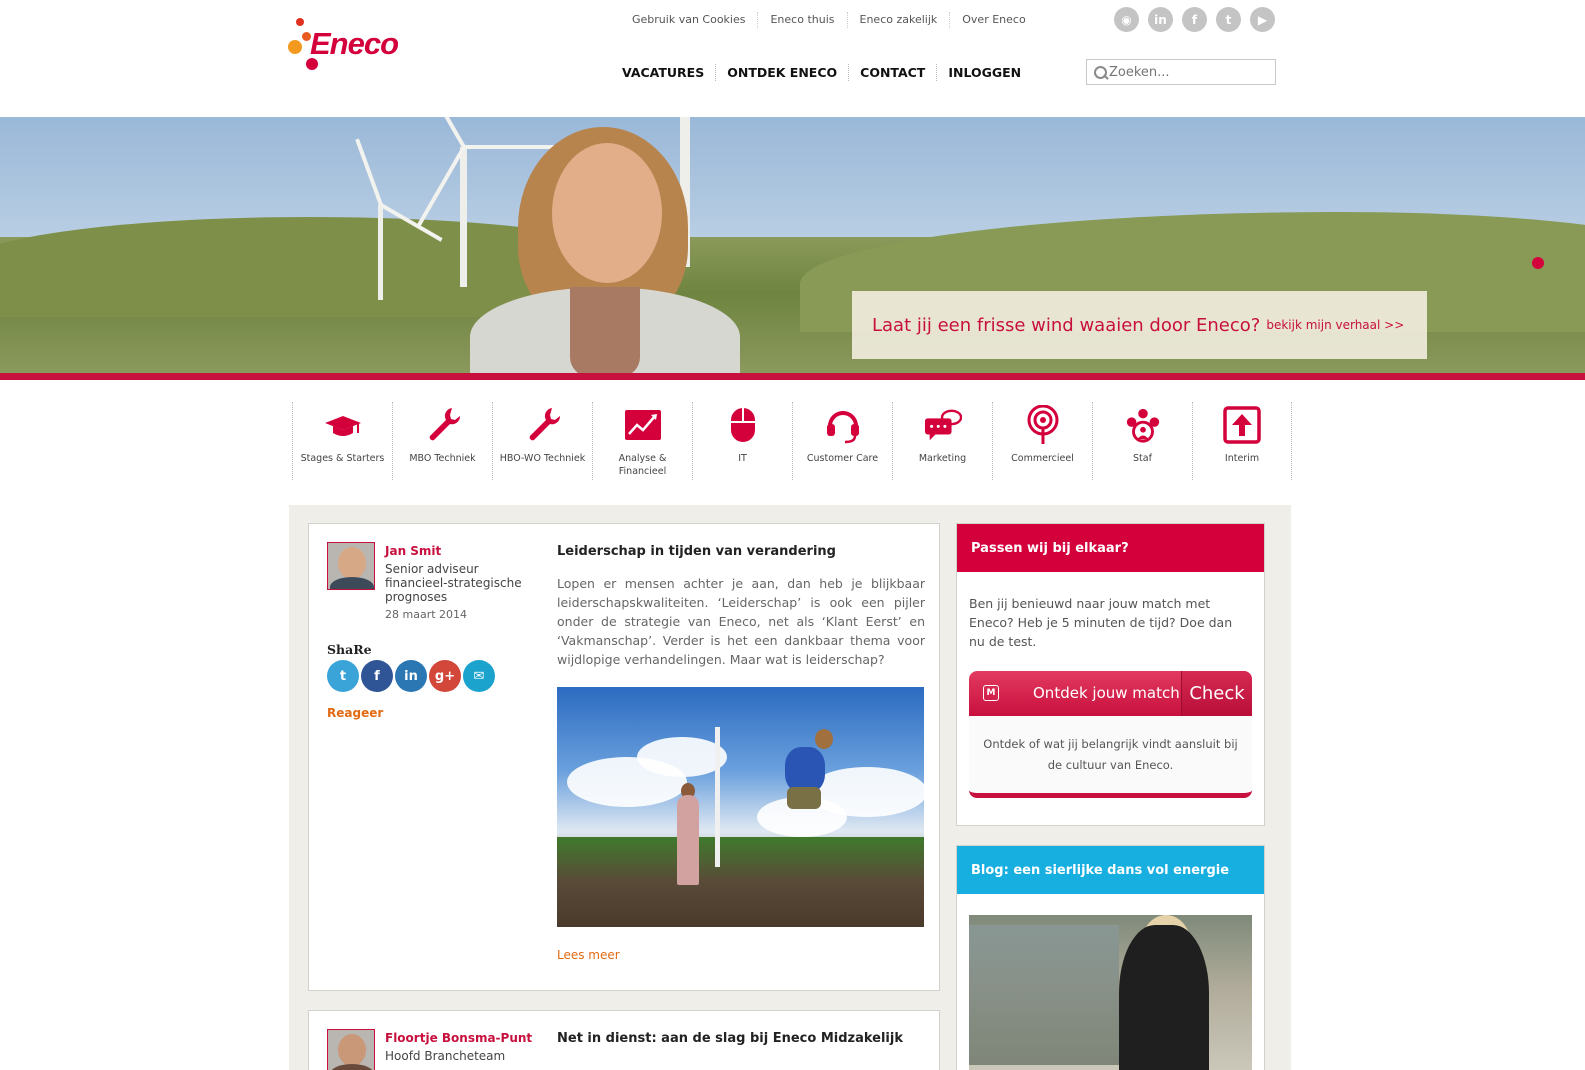 Image resolution: width=1585 pixels, height=1070 pixels. I want to click on category-hbo-wo-techniek: HBO-WO Techniek, so click(542, 441).